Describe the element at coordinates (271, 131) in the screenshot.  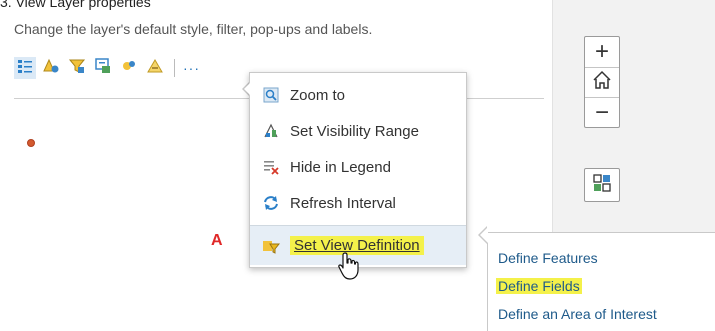
I see `visibility-range-icon` at that location.